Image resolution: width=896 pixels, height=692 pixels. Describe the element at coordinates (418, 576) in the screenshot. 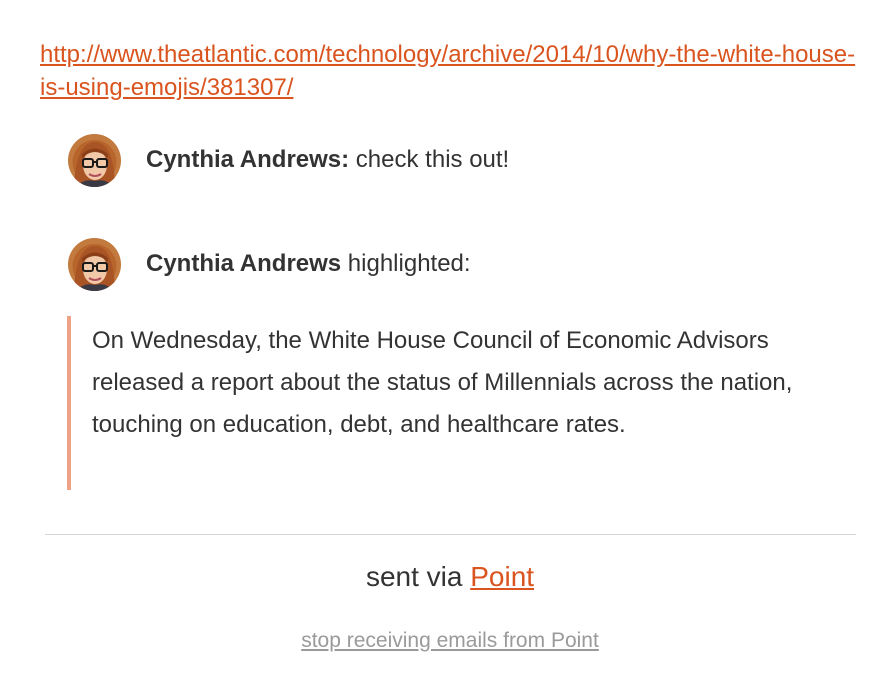

I see `sent-via-label: sent via` at that location.